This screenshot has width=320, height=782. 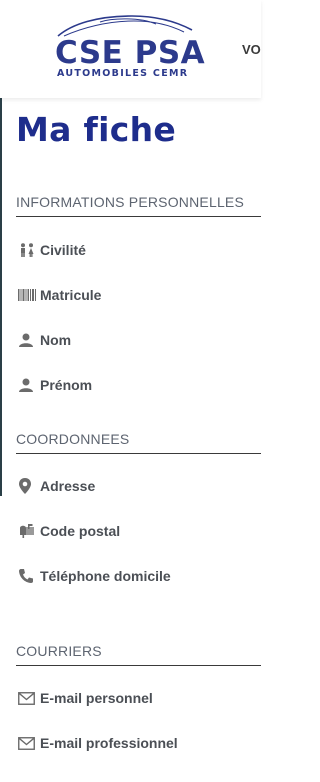 I want to click on cse-psa-logo: CSE PSA AUTOMOBILES CEMR, so click(x=129, y=47).